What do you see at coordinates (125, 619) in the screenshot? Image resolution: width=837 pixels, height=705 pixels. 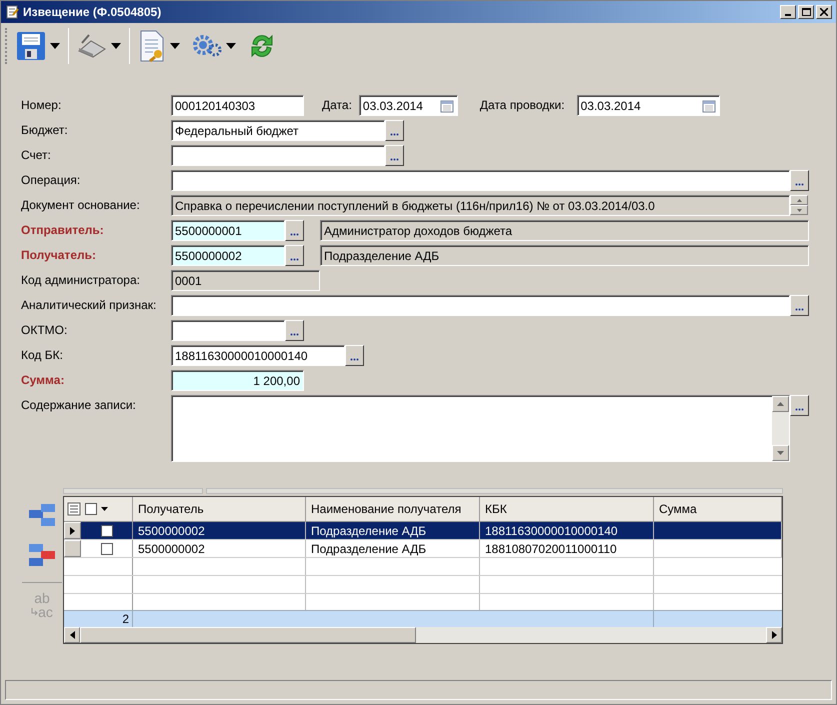 I see `row-count: 2` at bounding box center [125, 619].